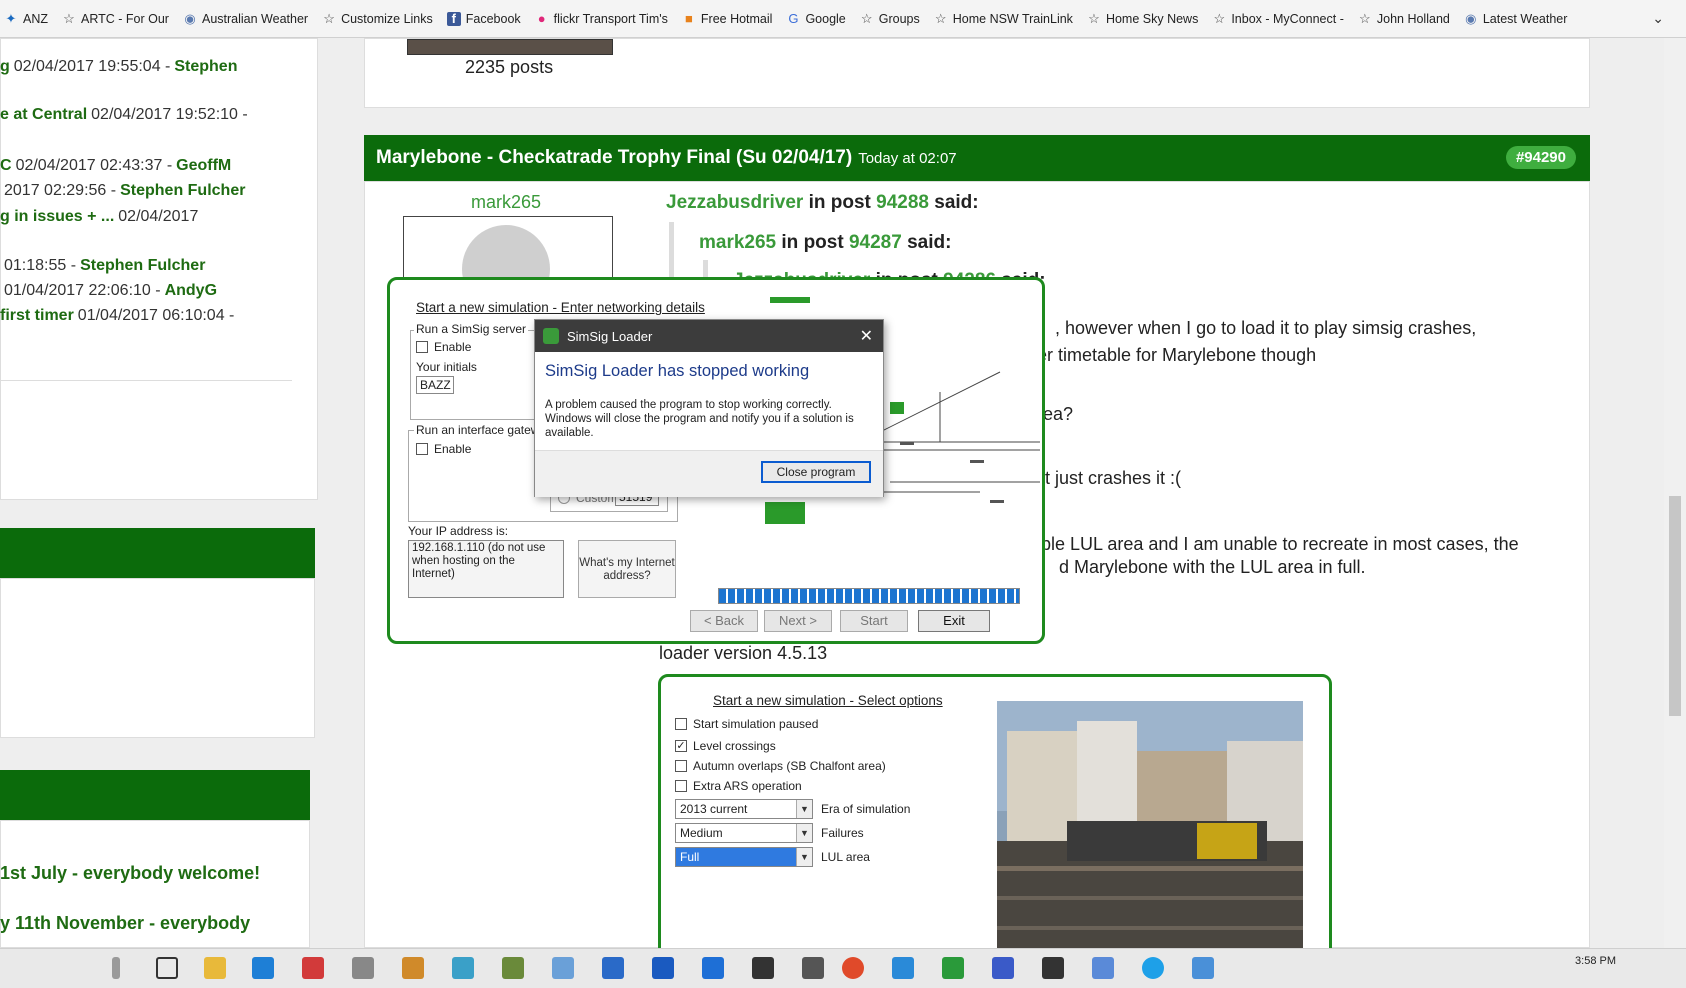 This screenshot has height=988, width=1686. I want to click on select-value: 2013 current, so click(714, 809).